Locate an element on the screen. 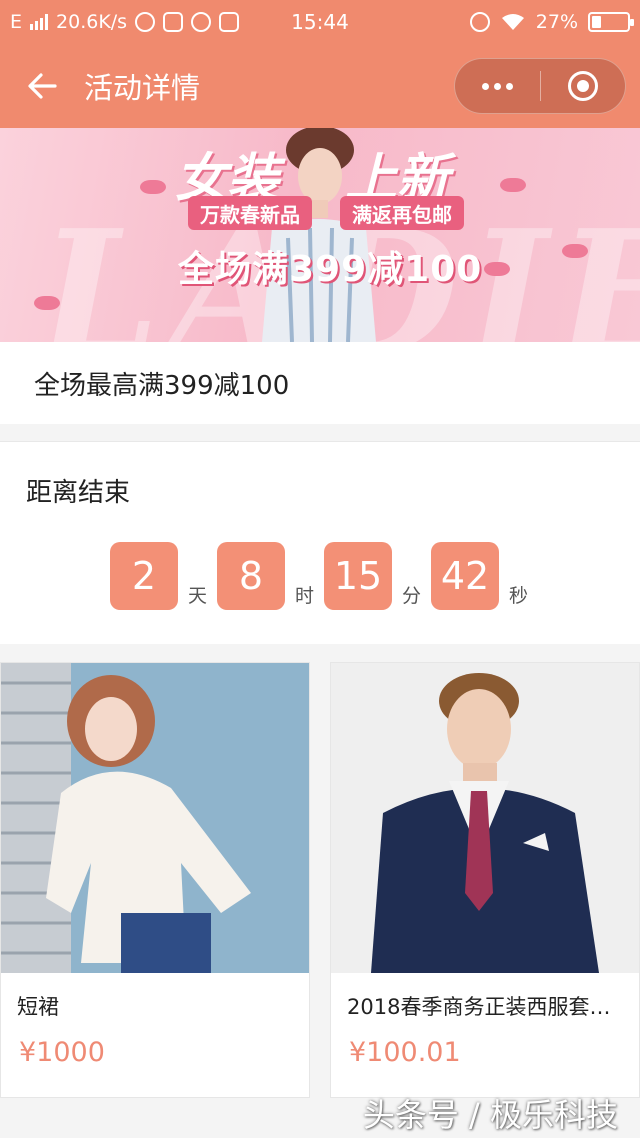  nav-bar: 活动详情 is located at coordinates (320, 86).